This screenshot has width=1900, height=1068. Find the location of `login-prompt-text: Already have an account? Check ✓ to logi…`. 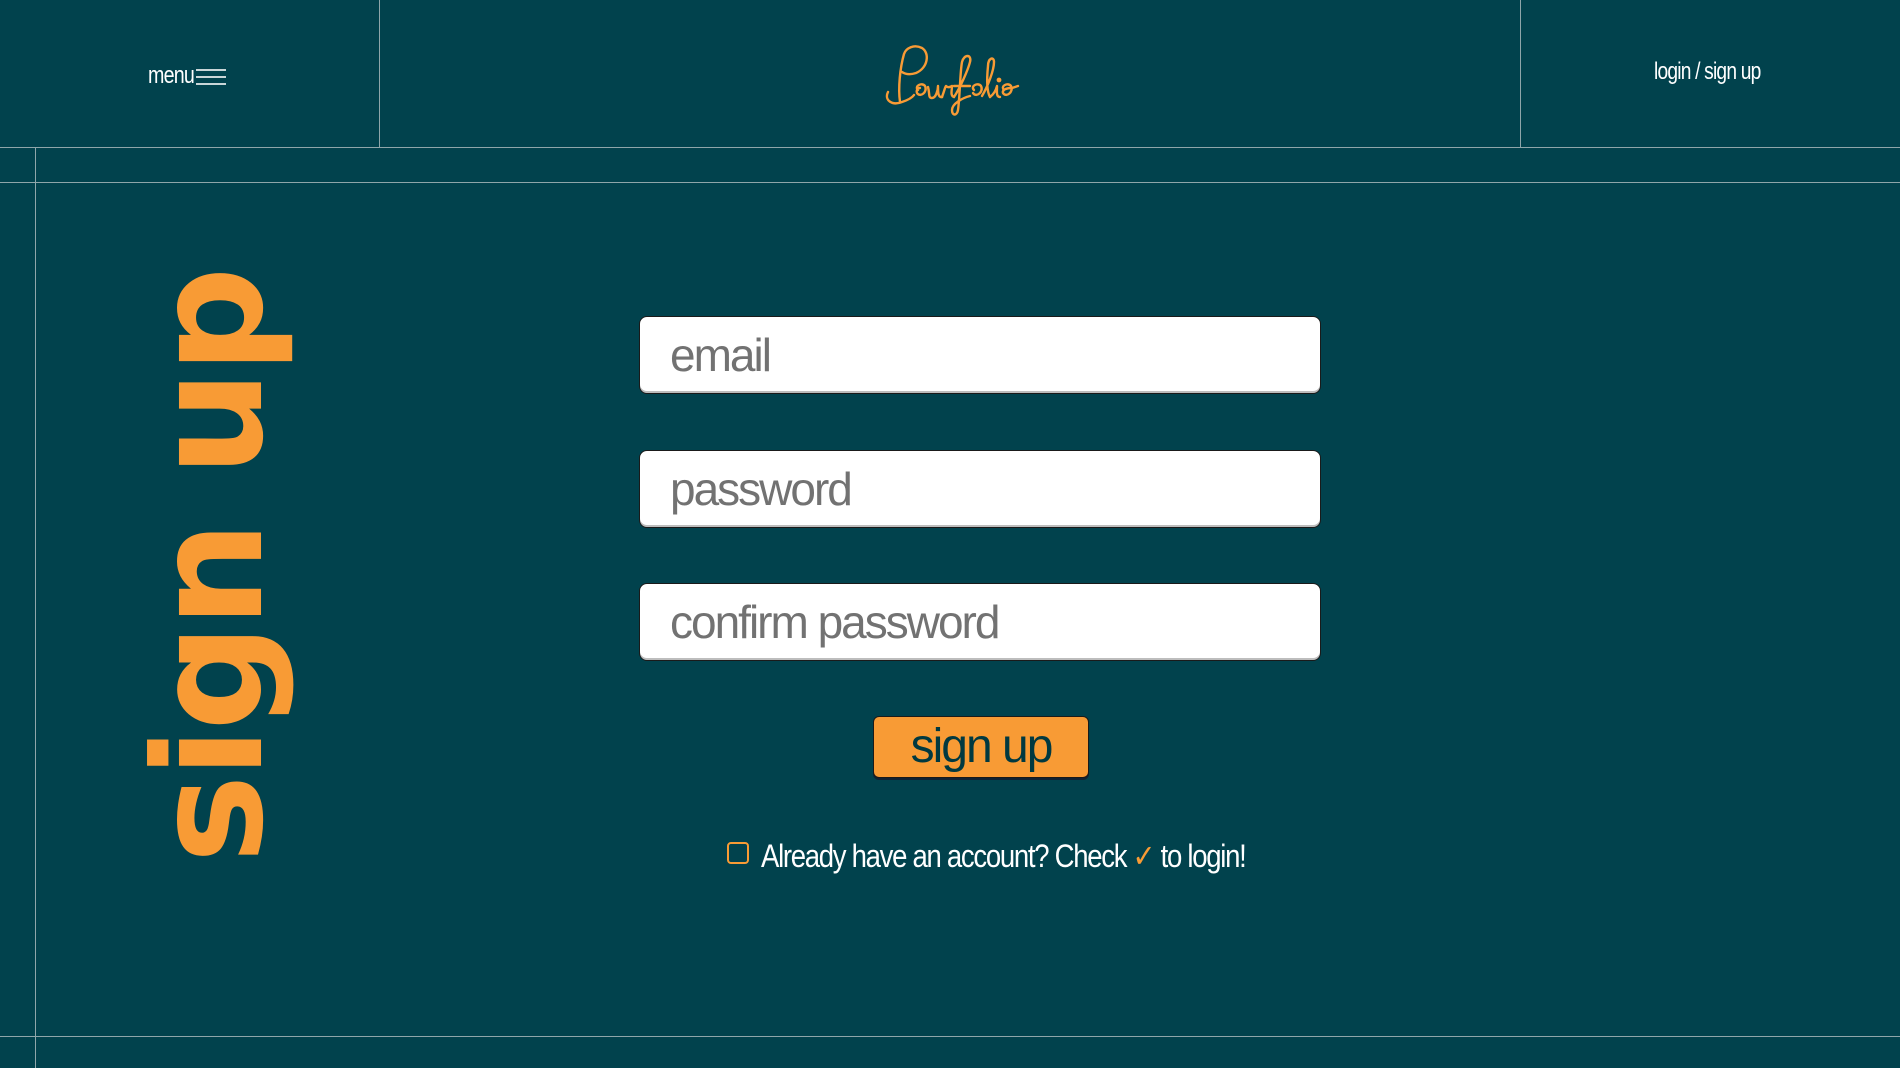

login-prompt-text: Already have an account? Check ✓ to logi… is located at coordinates (1004, 856).